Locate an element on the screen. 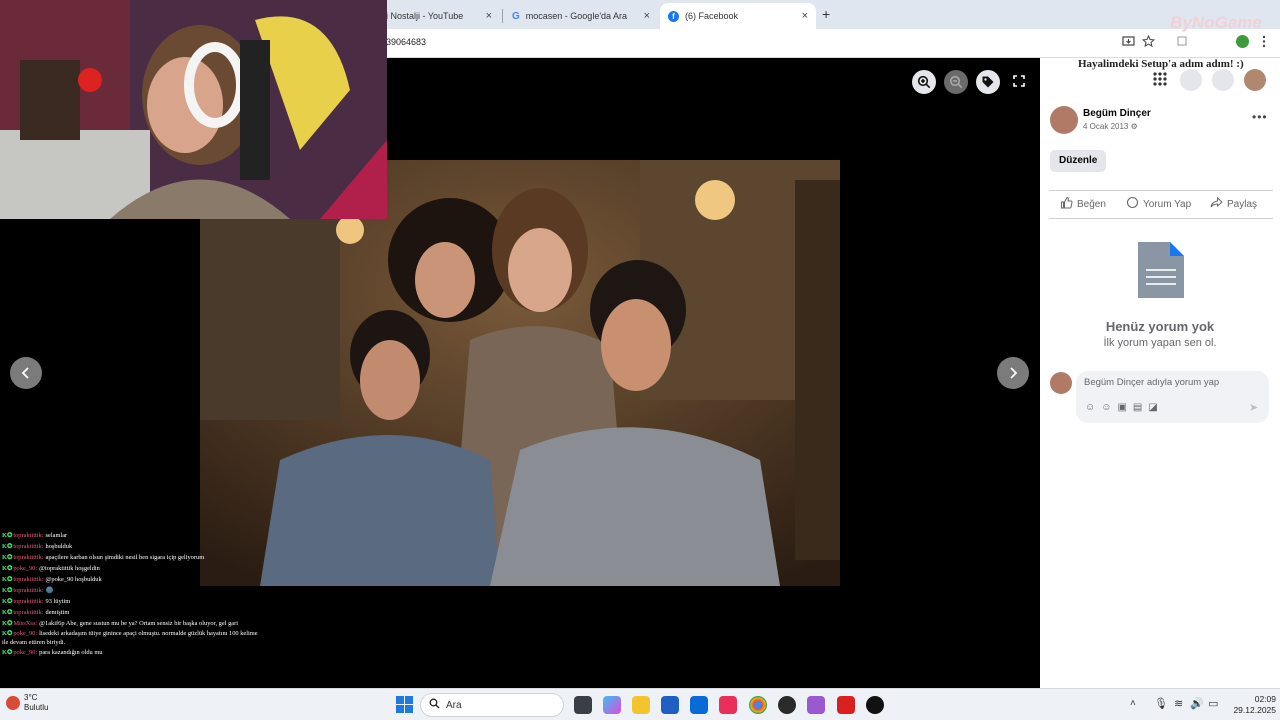 The image size is (1280, 720). gem-app-icon is located at coordinates (816, 705).